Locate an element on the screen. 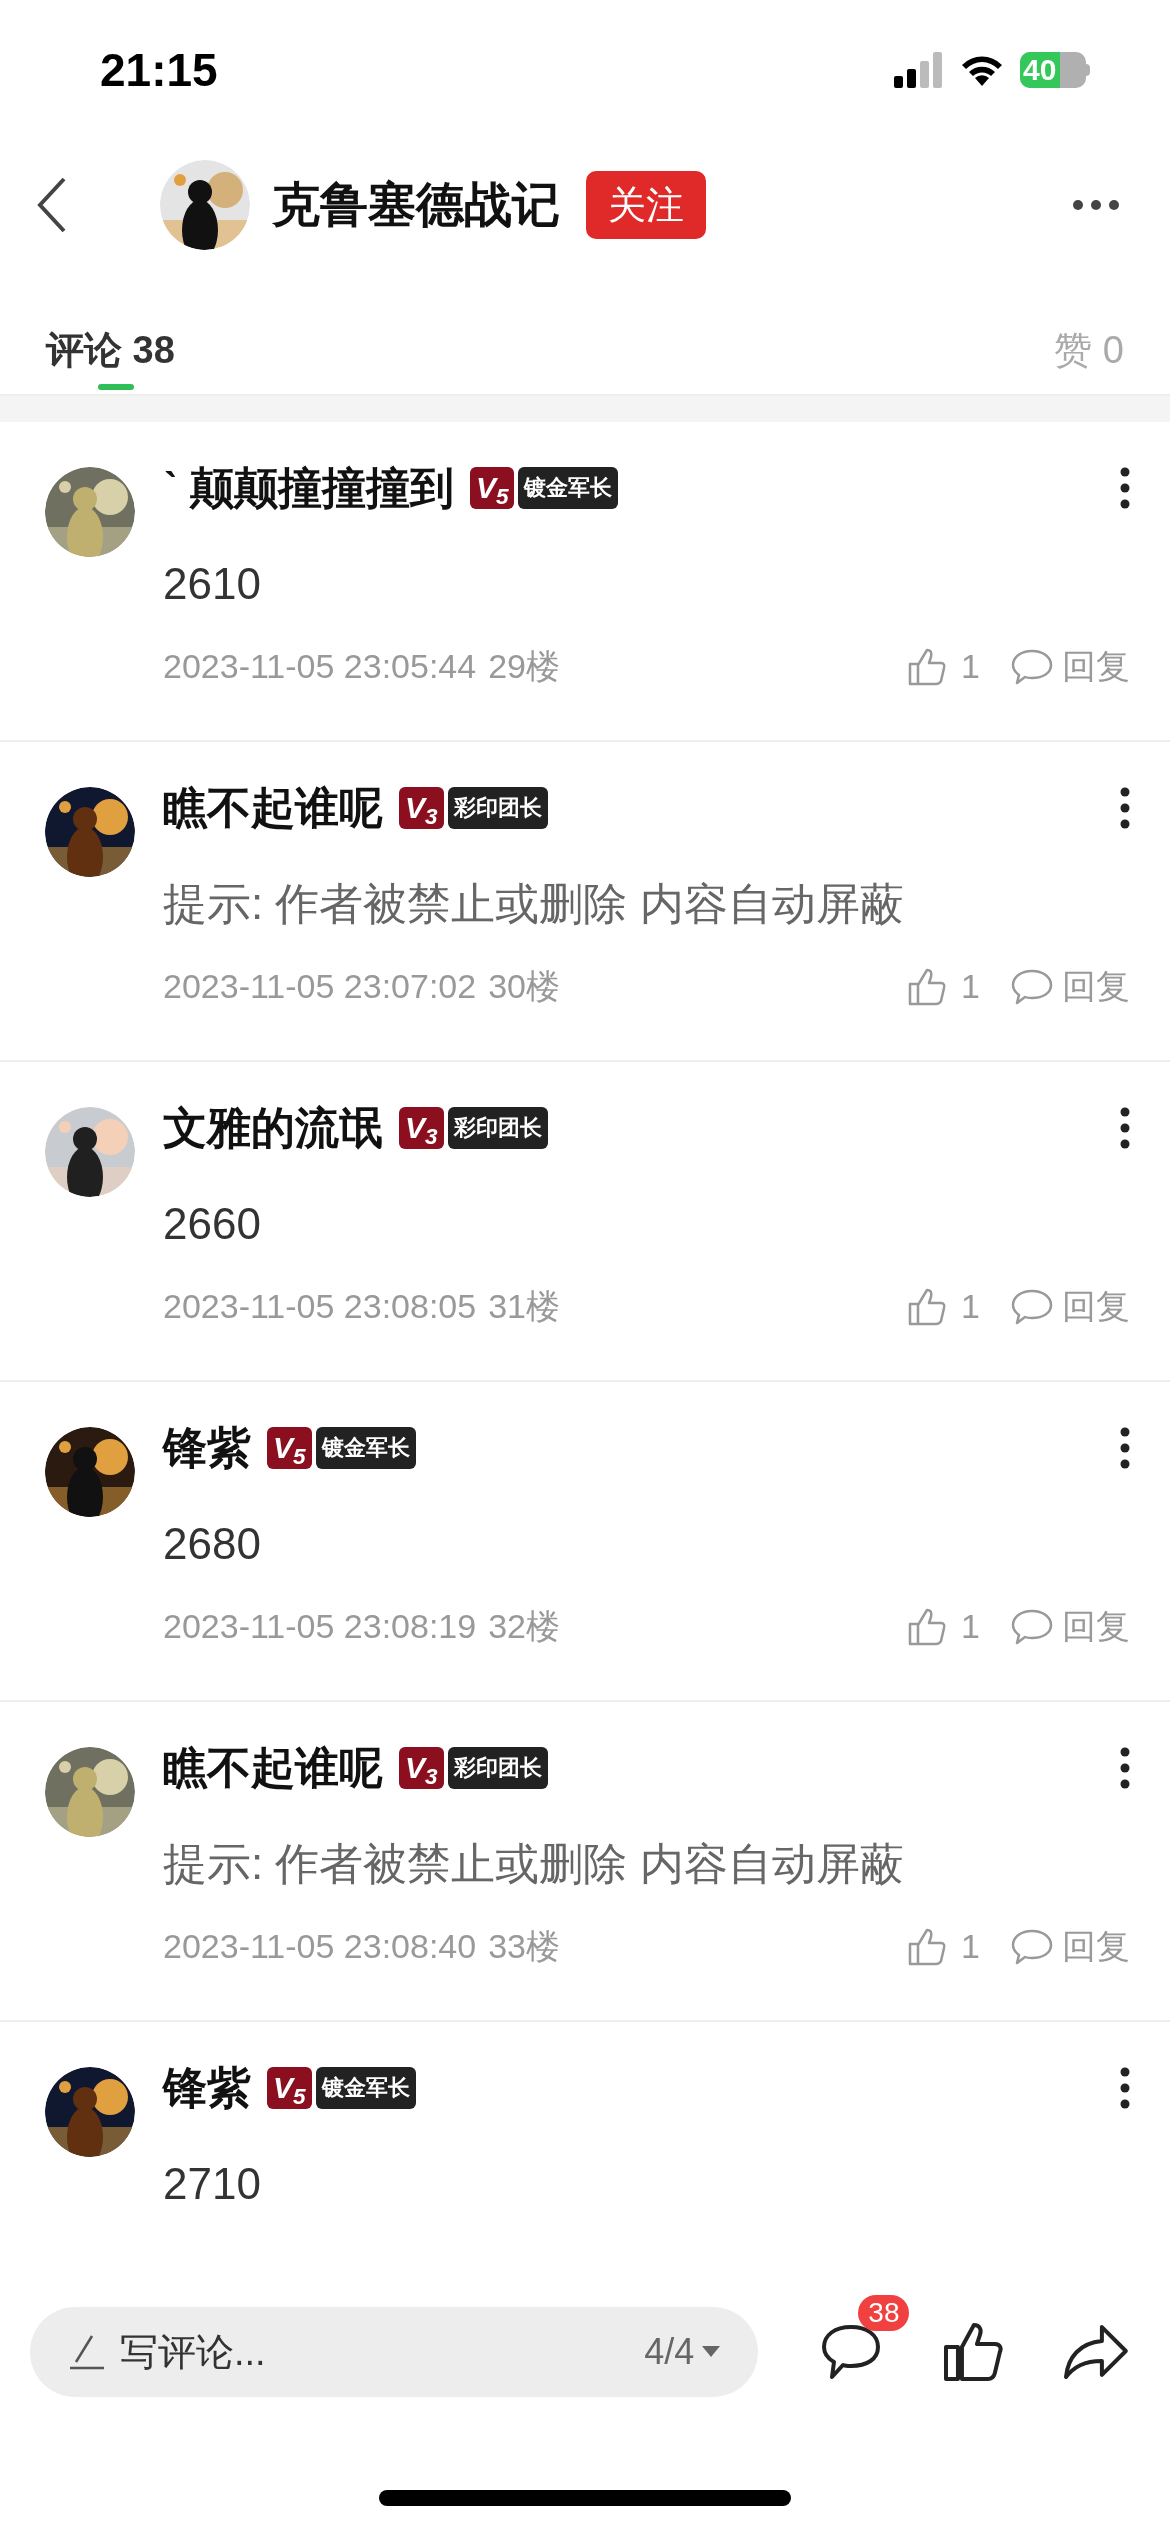 The width and height of the screenshot is (1170, 2532). page-indicator: 4/4 is located at coordinates (669, 2352).